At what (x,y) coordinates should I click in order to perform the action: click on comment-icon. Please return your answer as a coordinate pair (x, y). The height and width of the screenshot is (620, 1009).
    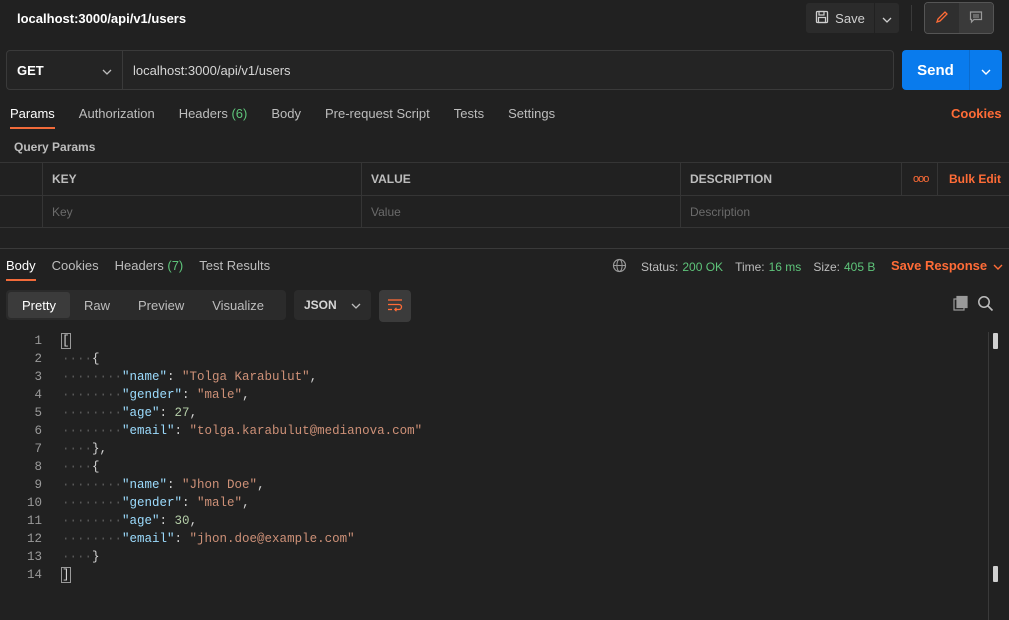
    Looking at the image, I should click on (976, 18).